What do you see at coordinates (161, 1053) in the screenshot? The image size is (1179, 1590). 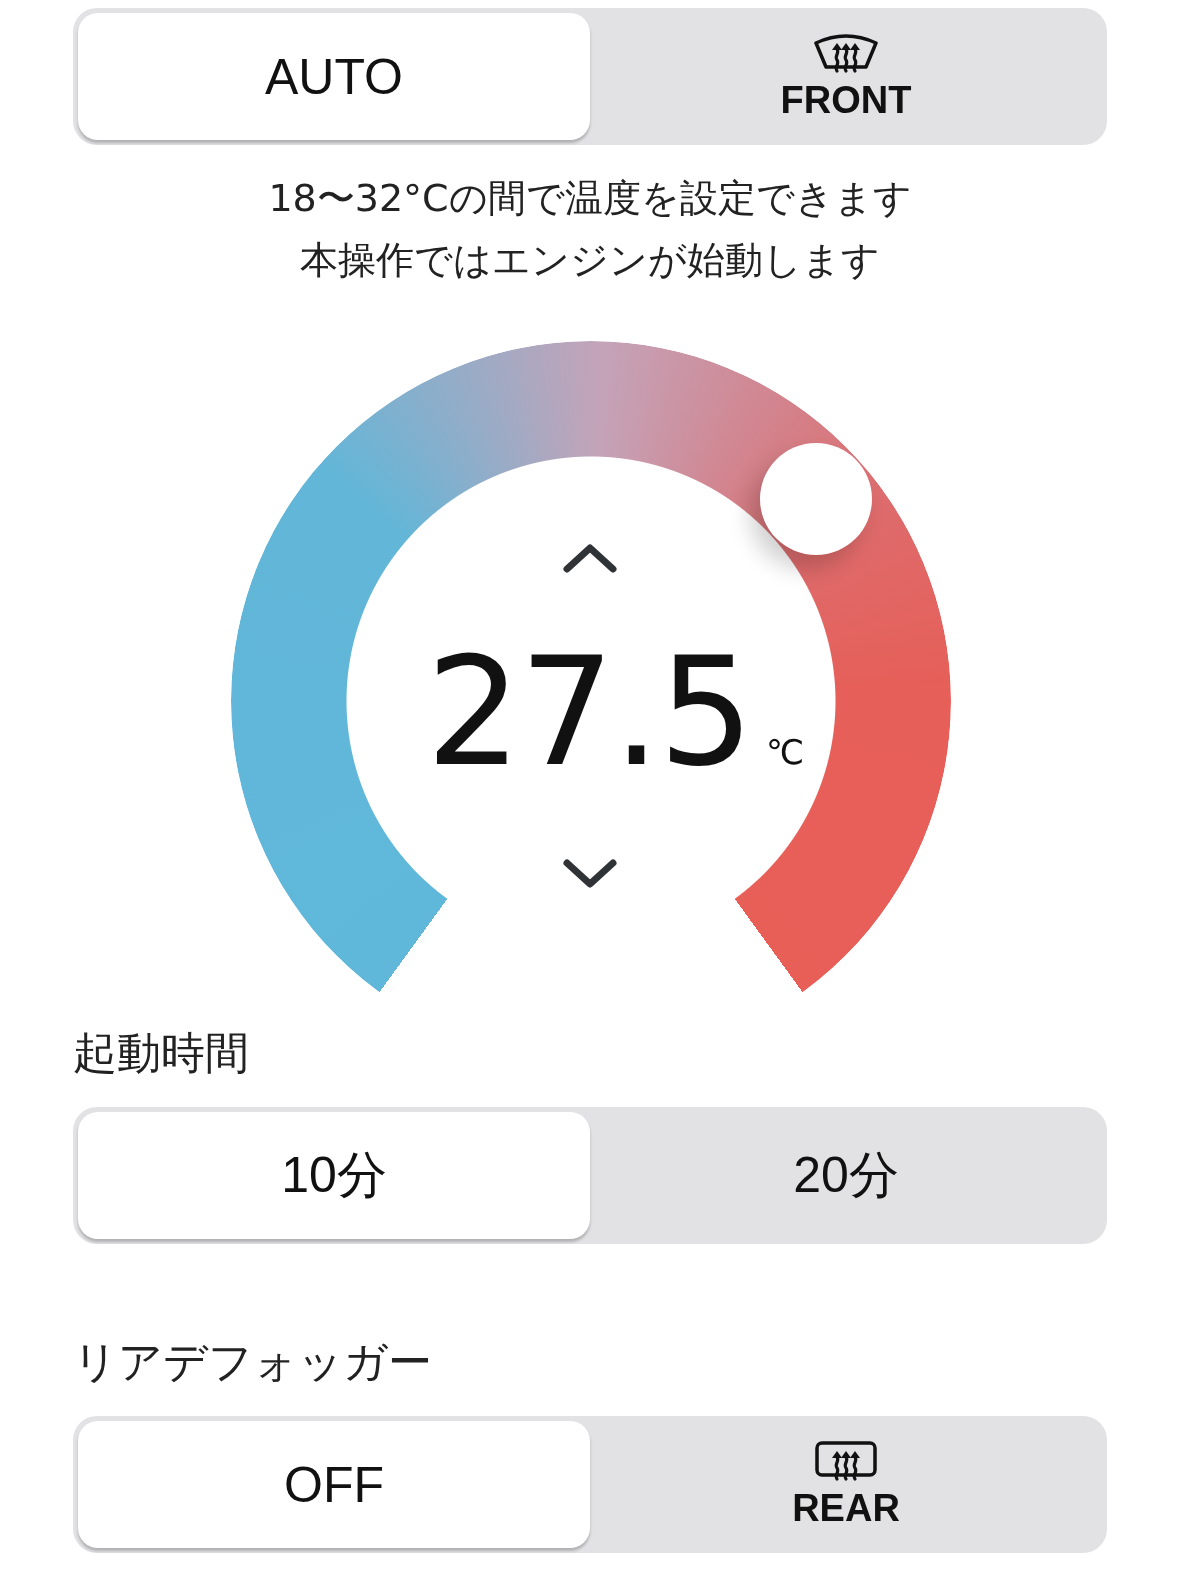 I see `section-label: 起動時間` at bounding box center [161, 1053].